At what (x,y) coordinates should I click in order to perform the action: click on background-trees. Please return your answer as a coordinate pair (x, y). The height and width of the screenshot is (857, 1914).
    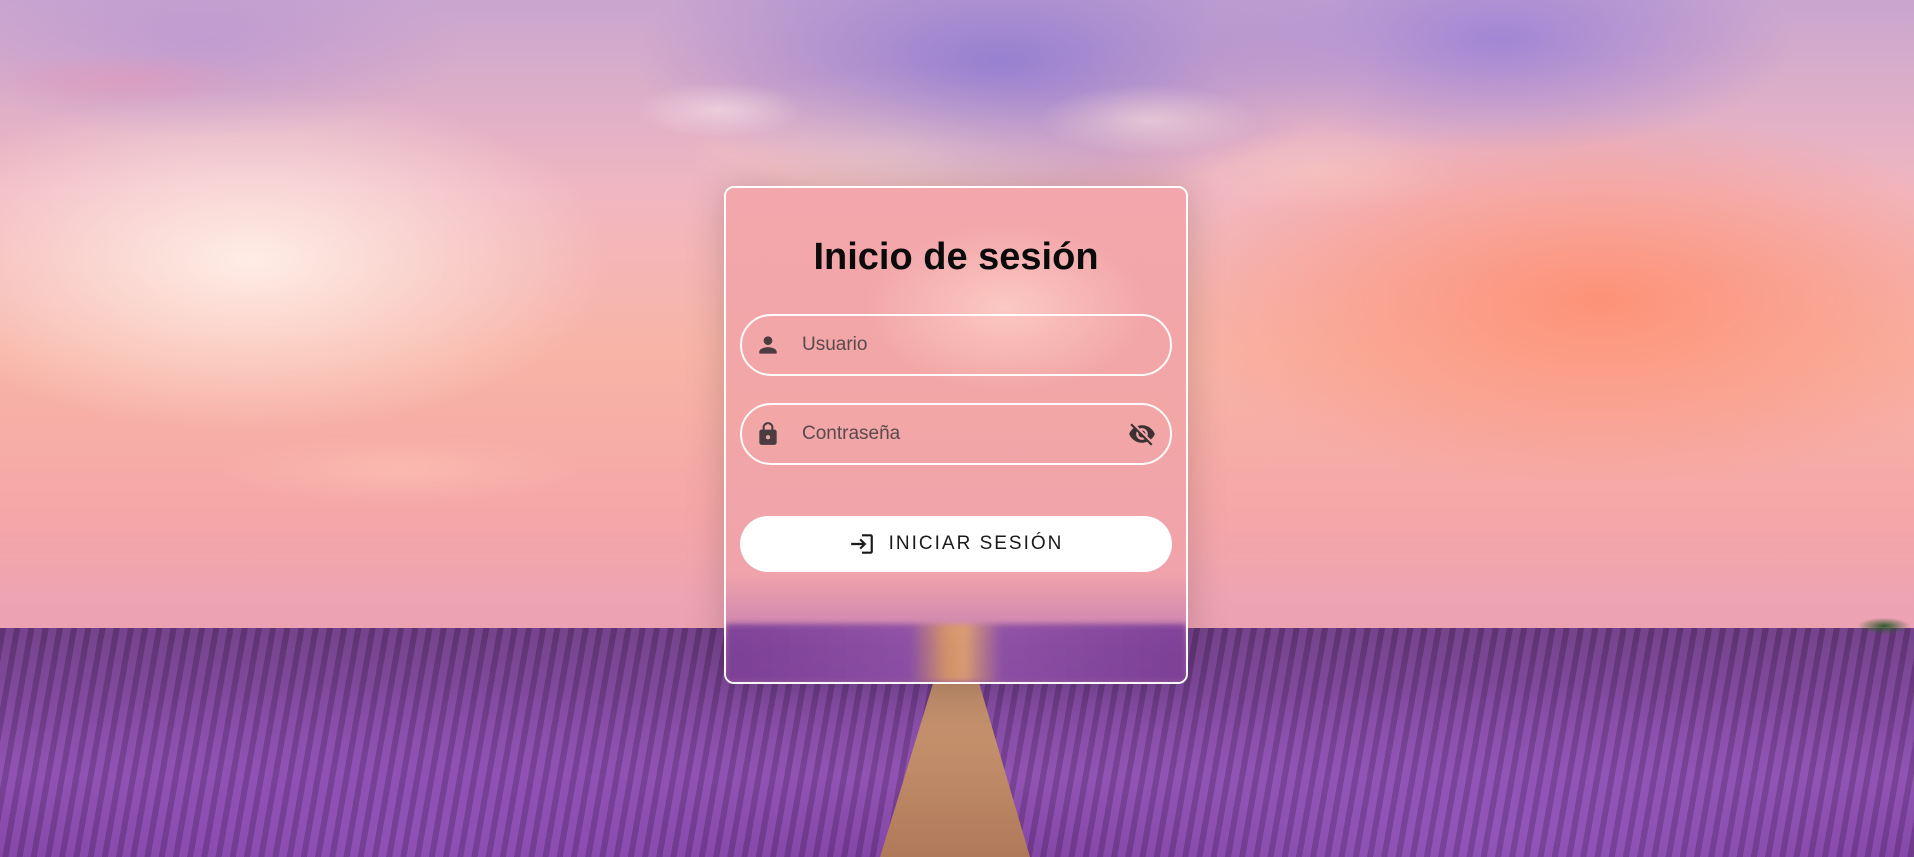
    Looking at the image, I should click on (1879, 623).